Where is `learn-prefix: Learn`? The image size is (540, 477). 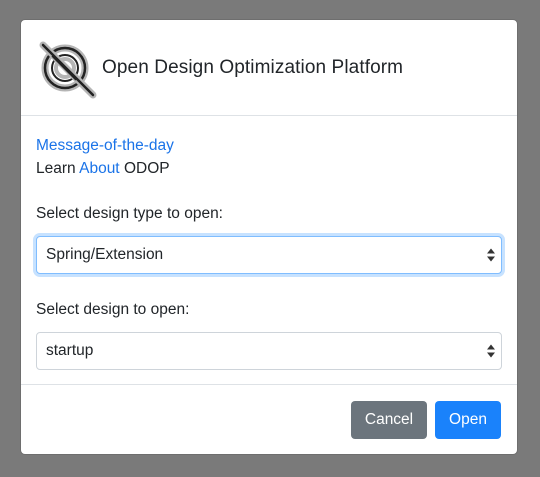 learn-prefix: Learn is located at coordinates (56, 168).